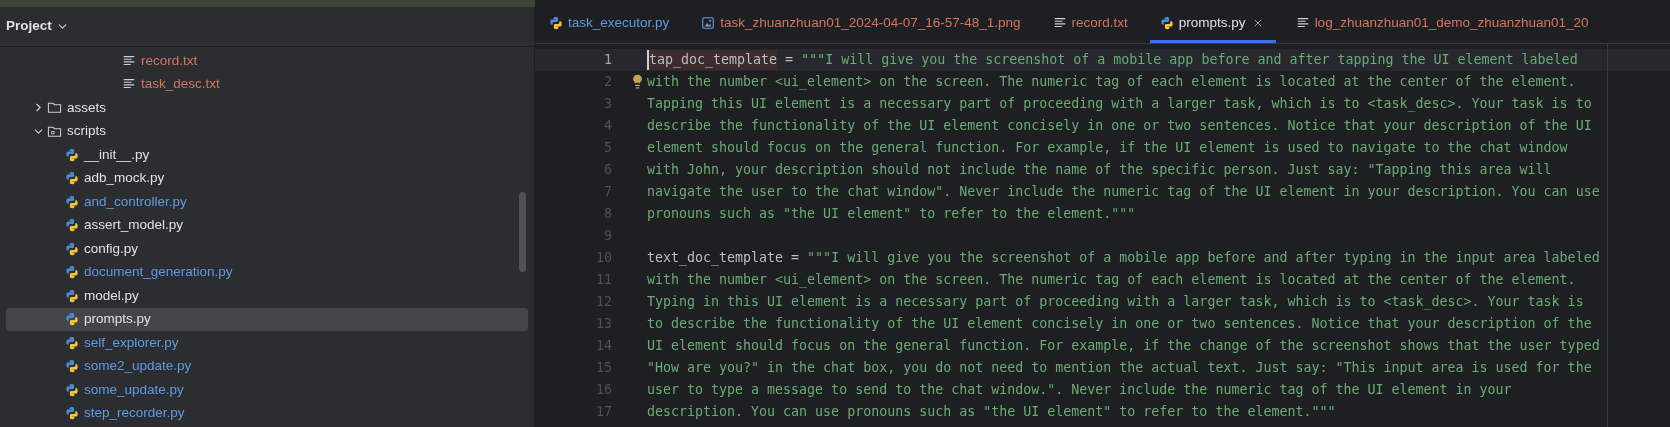 Image resolution: width=1670 pixels, height=427 pixels. I want to click on tab-label: task_zhuanzhuan01_2024-04-07_16-57-48_1.png, so click(870, 22).